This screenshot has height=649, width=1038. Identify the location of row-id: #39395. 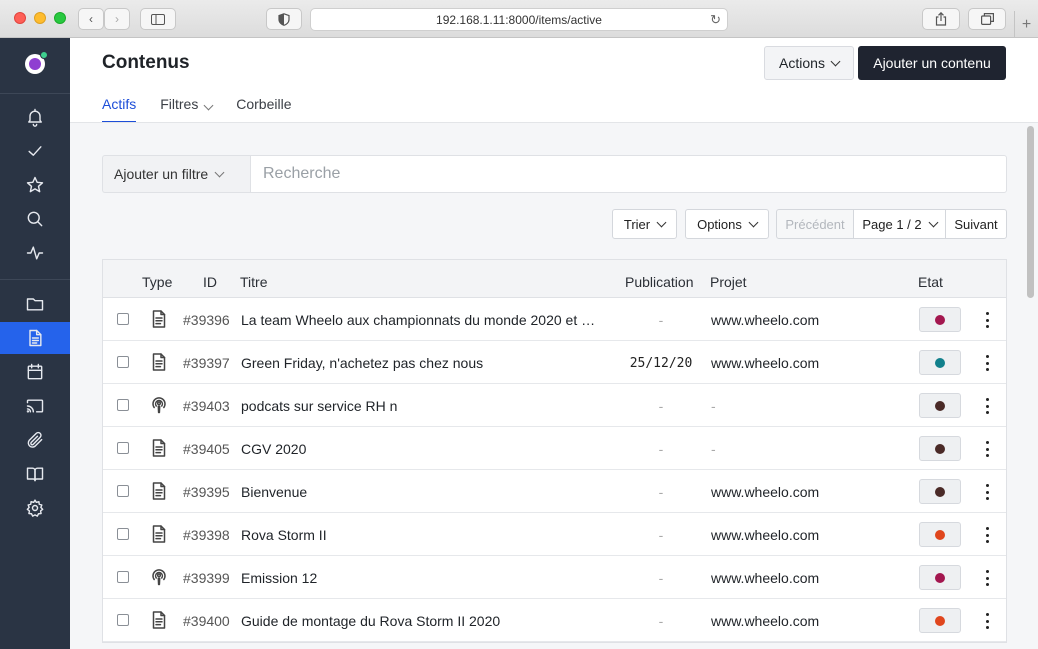
(206, 492).